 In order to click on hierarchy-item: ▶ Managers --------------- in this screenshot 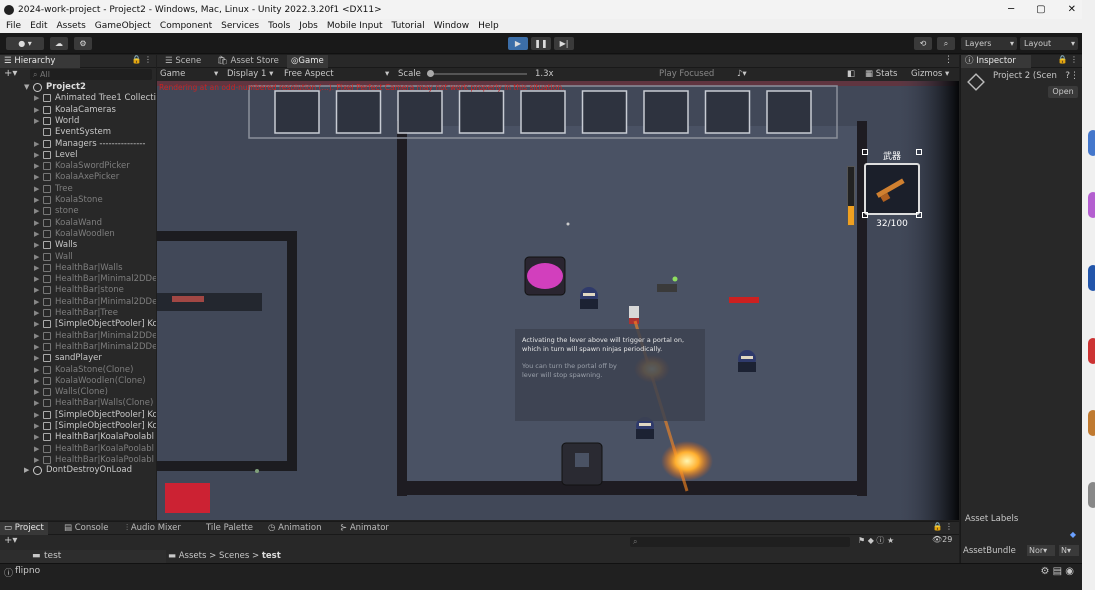, I will do `click(78, 144)`.